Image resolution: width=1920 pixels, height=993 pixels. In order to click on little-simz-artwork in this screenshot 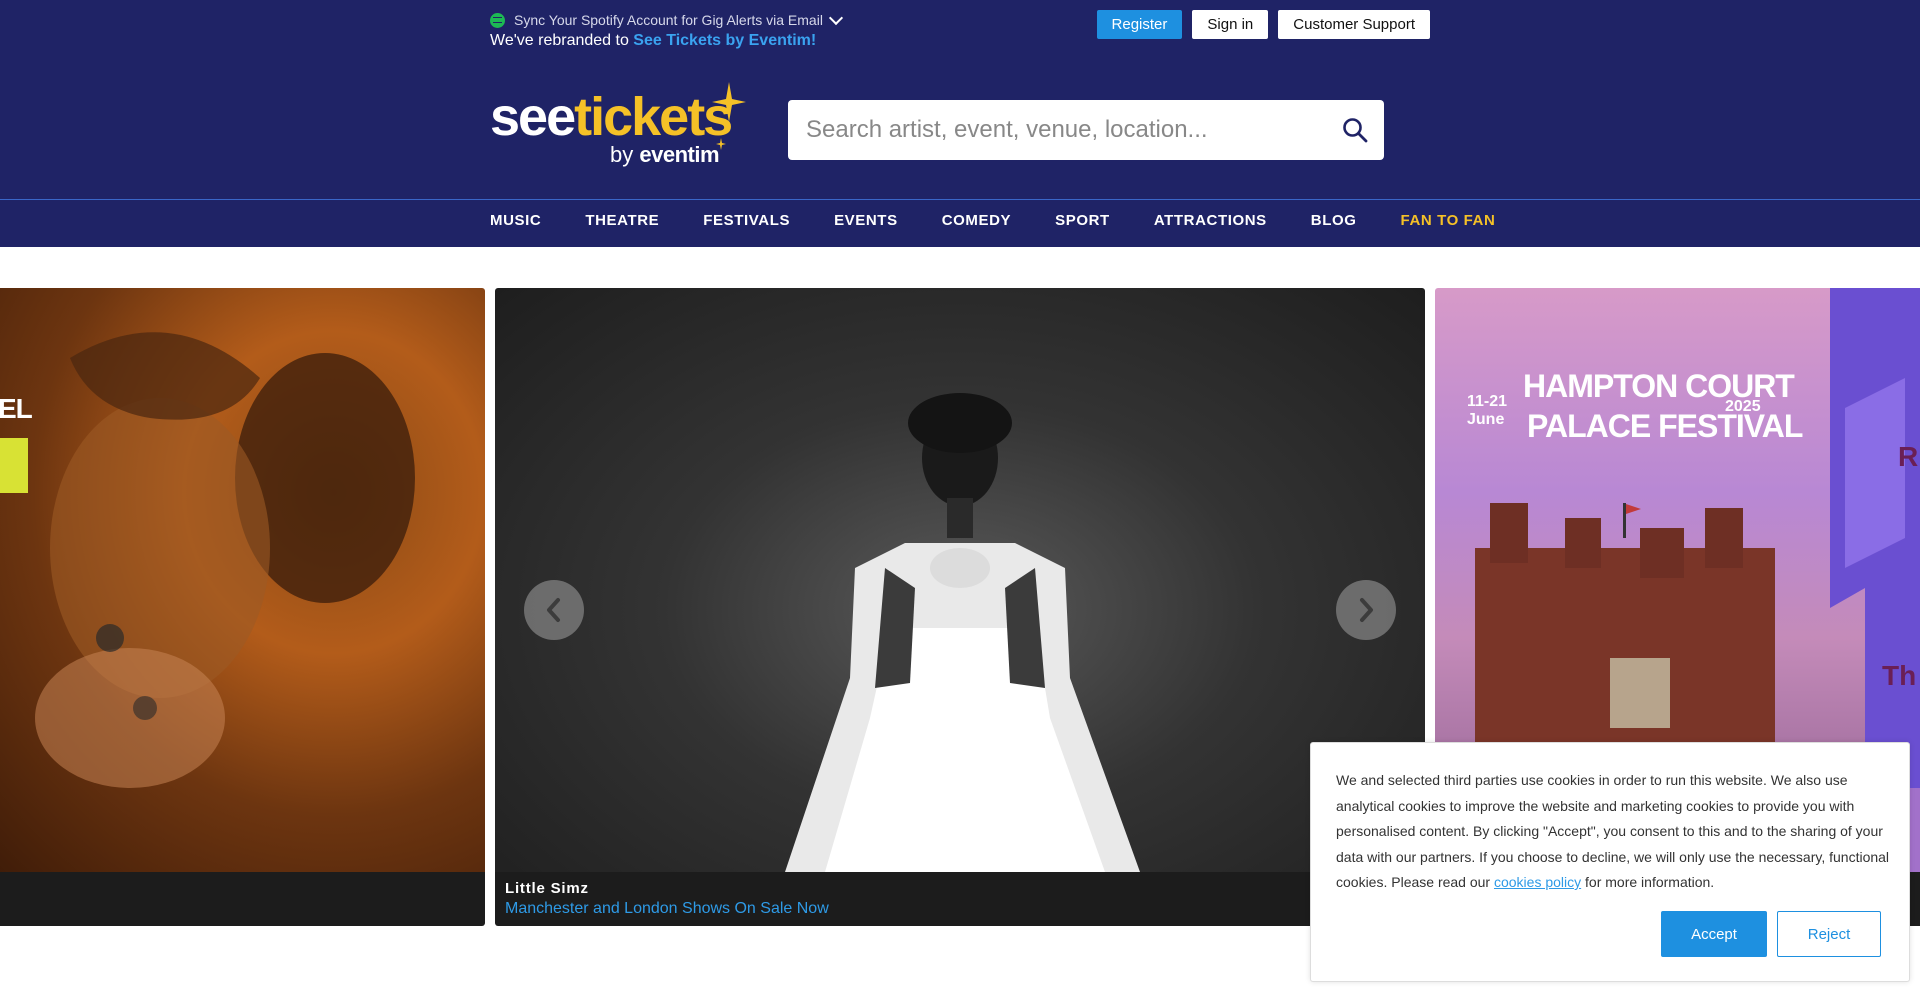, I will do `click(962, 632)`.